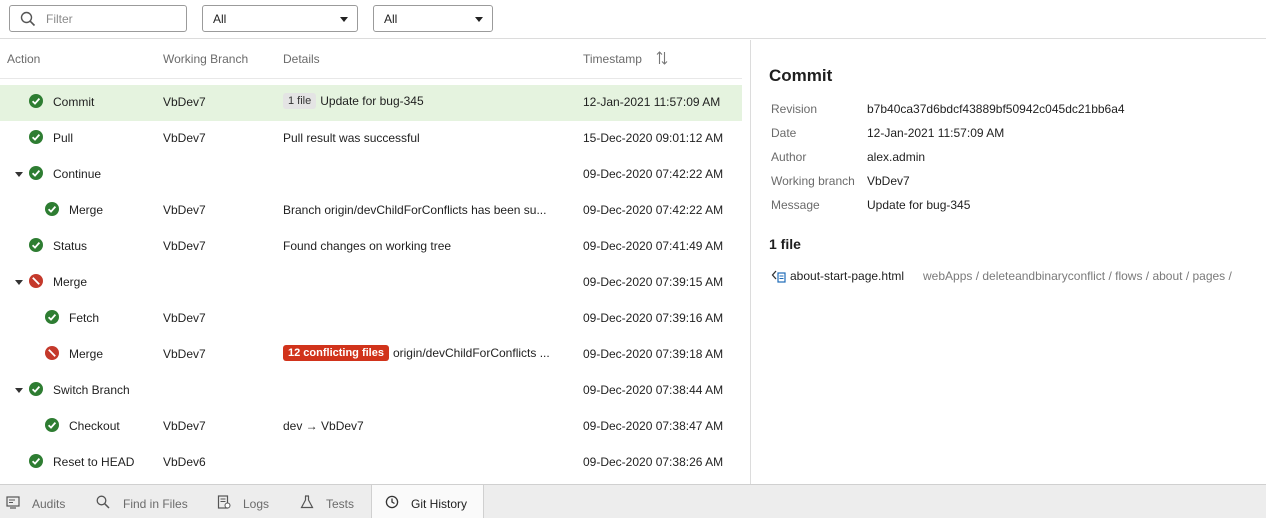  I want to click on date-label: Date, so click(784, 133).